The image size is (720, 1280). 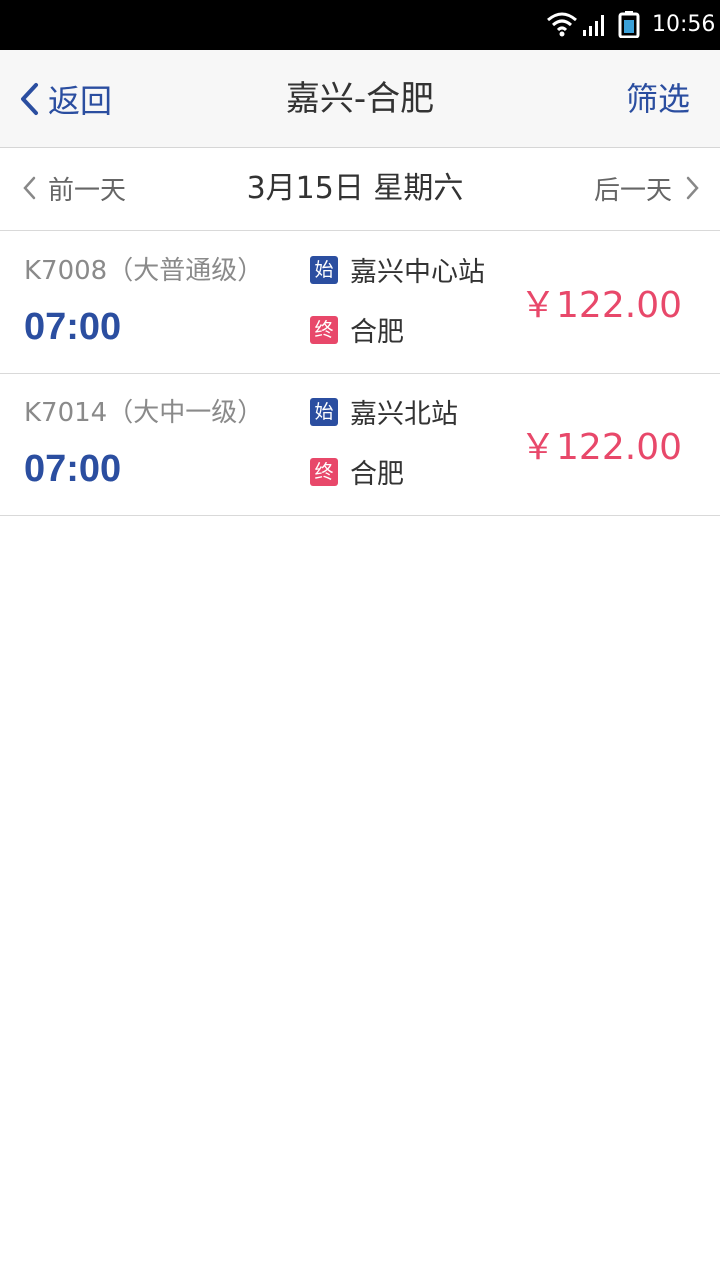 What do you see at coordinates (360, 25) in the screenshot?
I see `status-bar: 10:56` at bounding box center [360, 25].